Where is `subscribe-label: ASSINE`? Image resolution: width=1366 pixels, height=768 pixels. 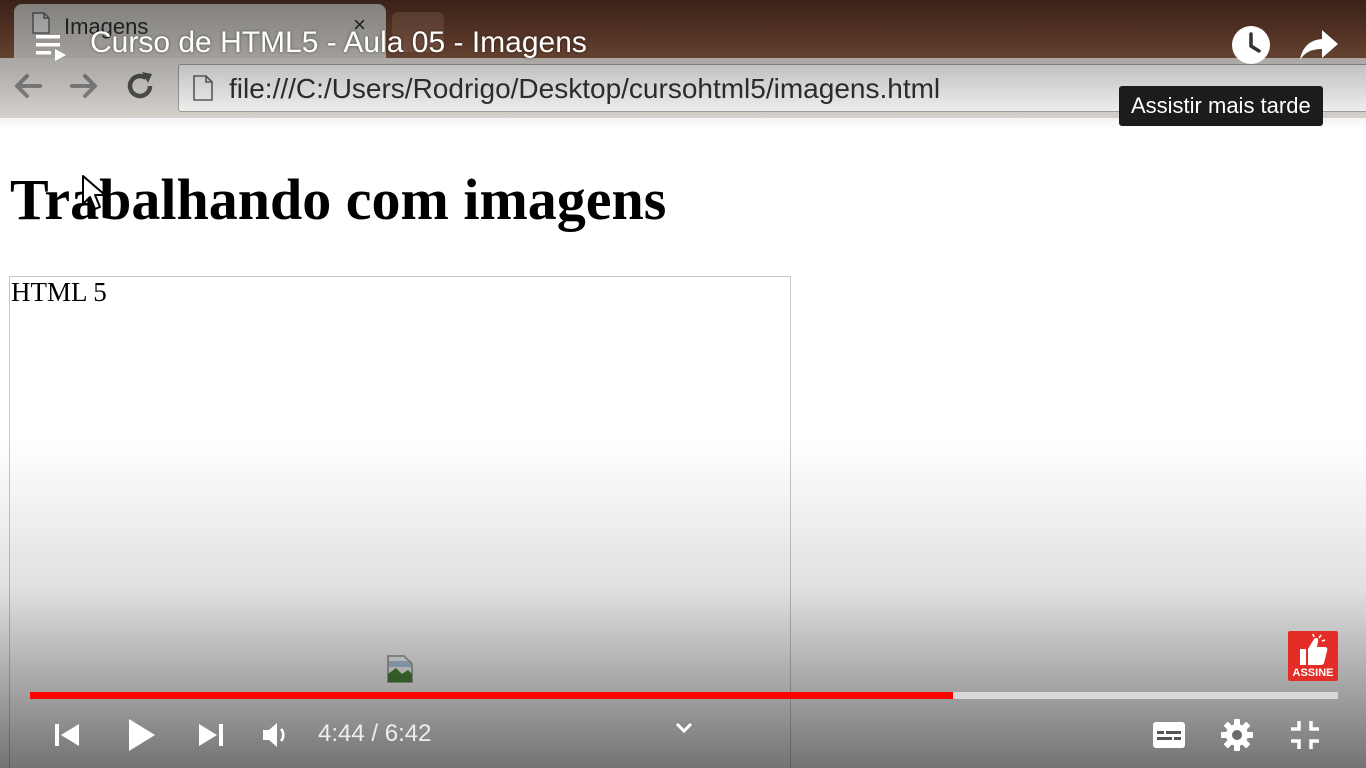 subscribe-label: ASSINE is located at coordinates (1313, 673).